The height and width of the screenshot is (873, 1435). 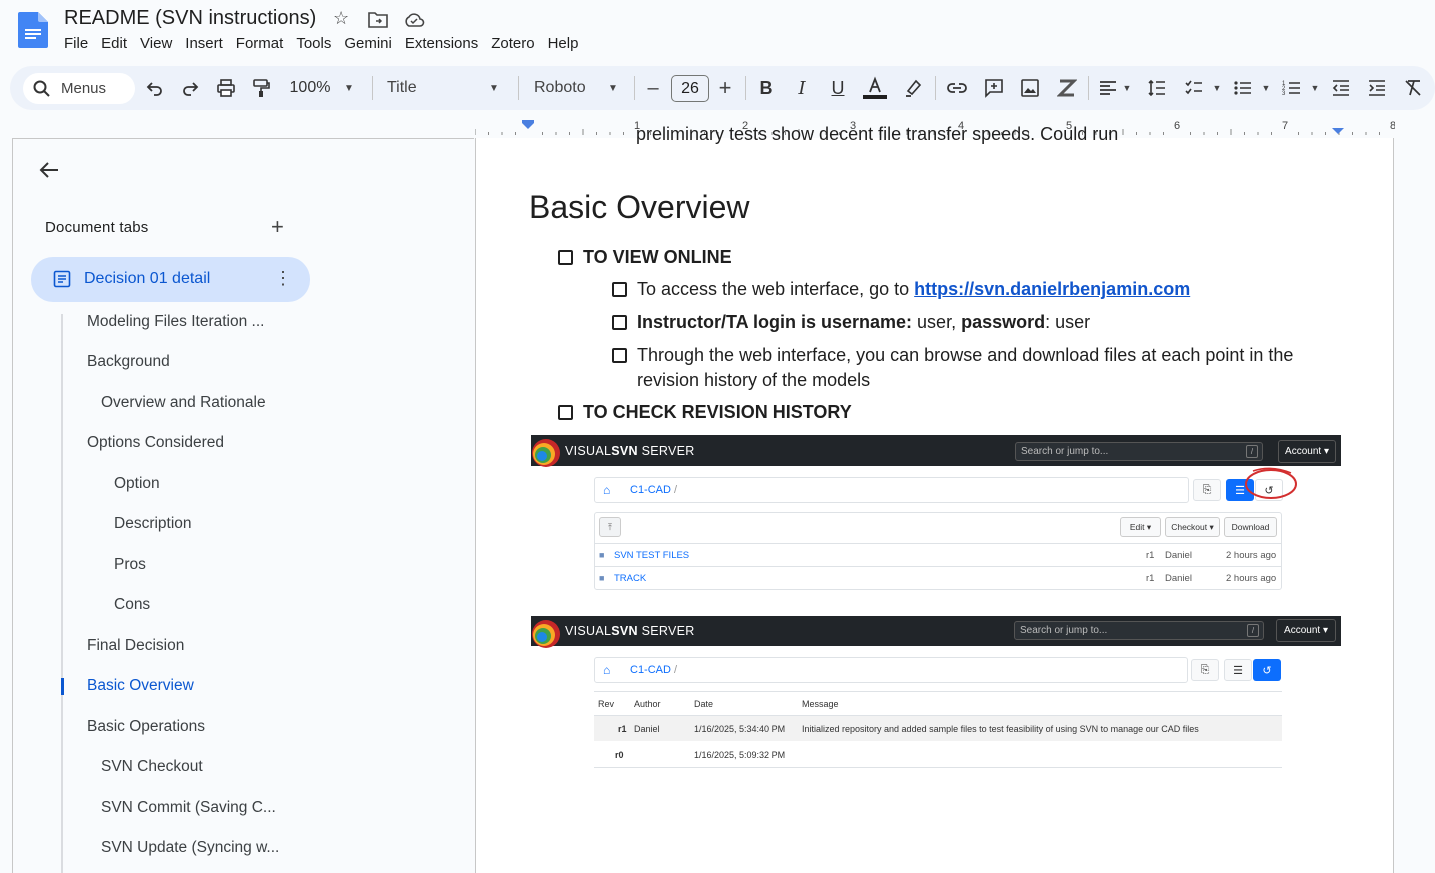 I want to click on zoom-dropdown-icon: ▼, so click(x=349, y=88).